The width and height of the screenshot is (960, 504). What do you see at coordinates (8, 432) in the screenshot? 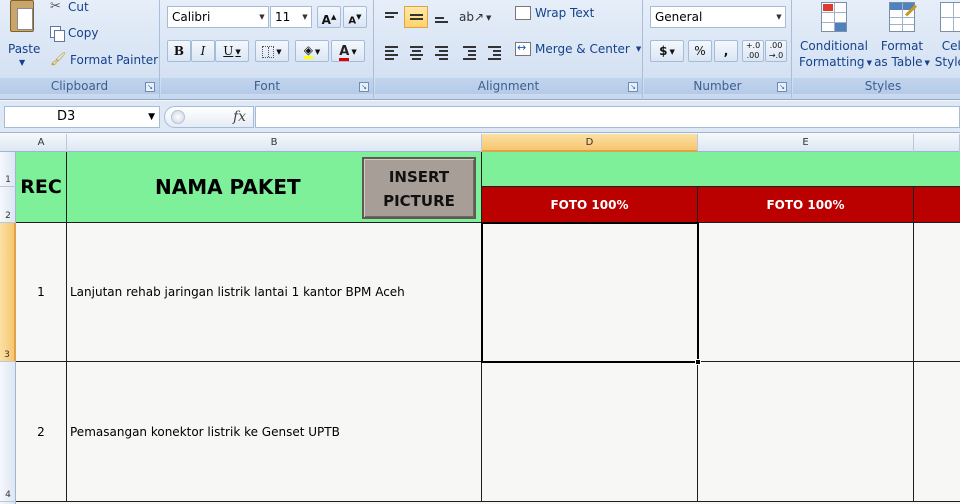
I see `row-header-4: 4` at bounding box center [8, 432].